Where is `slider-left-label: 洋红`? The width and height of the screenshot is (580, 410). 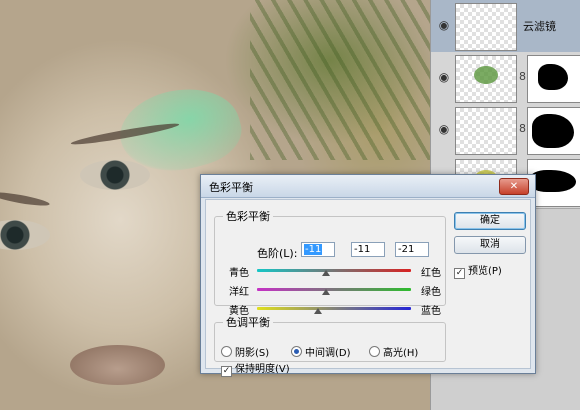
slider-left-label: 洋红 is located at coordinates (239, 292).